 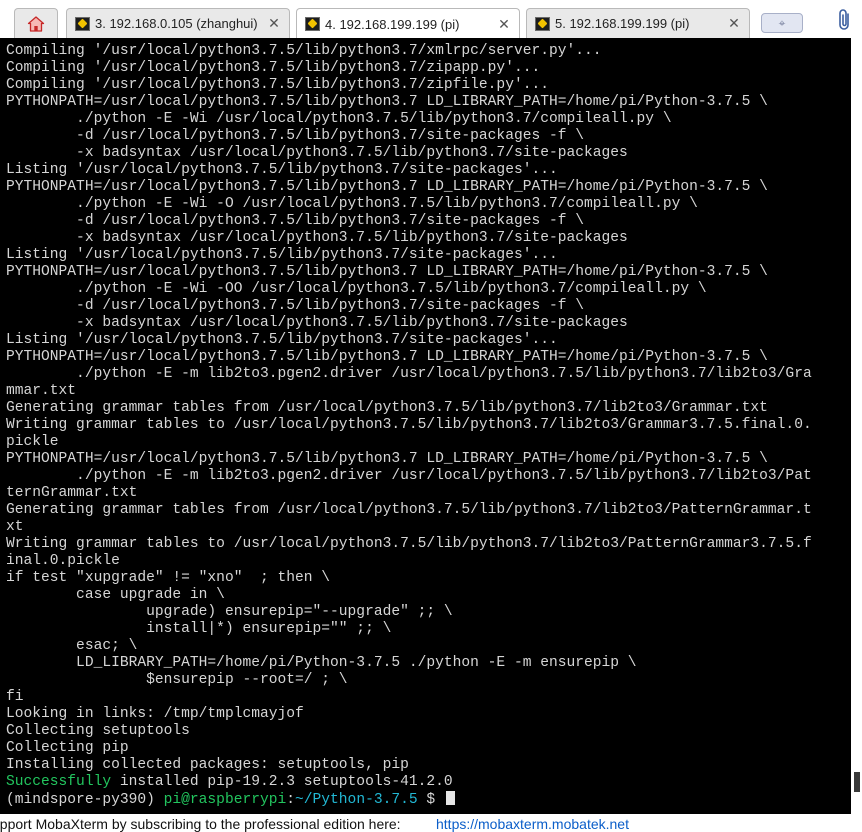 What do you see at coordinates (168, 578) in the screenshot?
I see `terminal-line: if test "xupgrade" != "xno" ; then \` at bounding box center [168, 578].